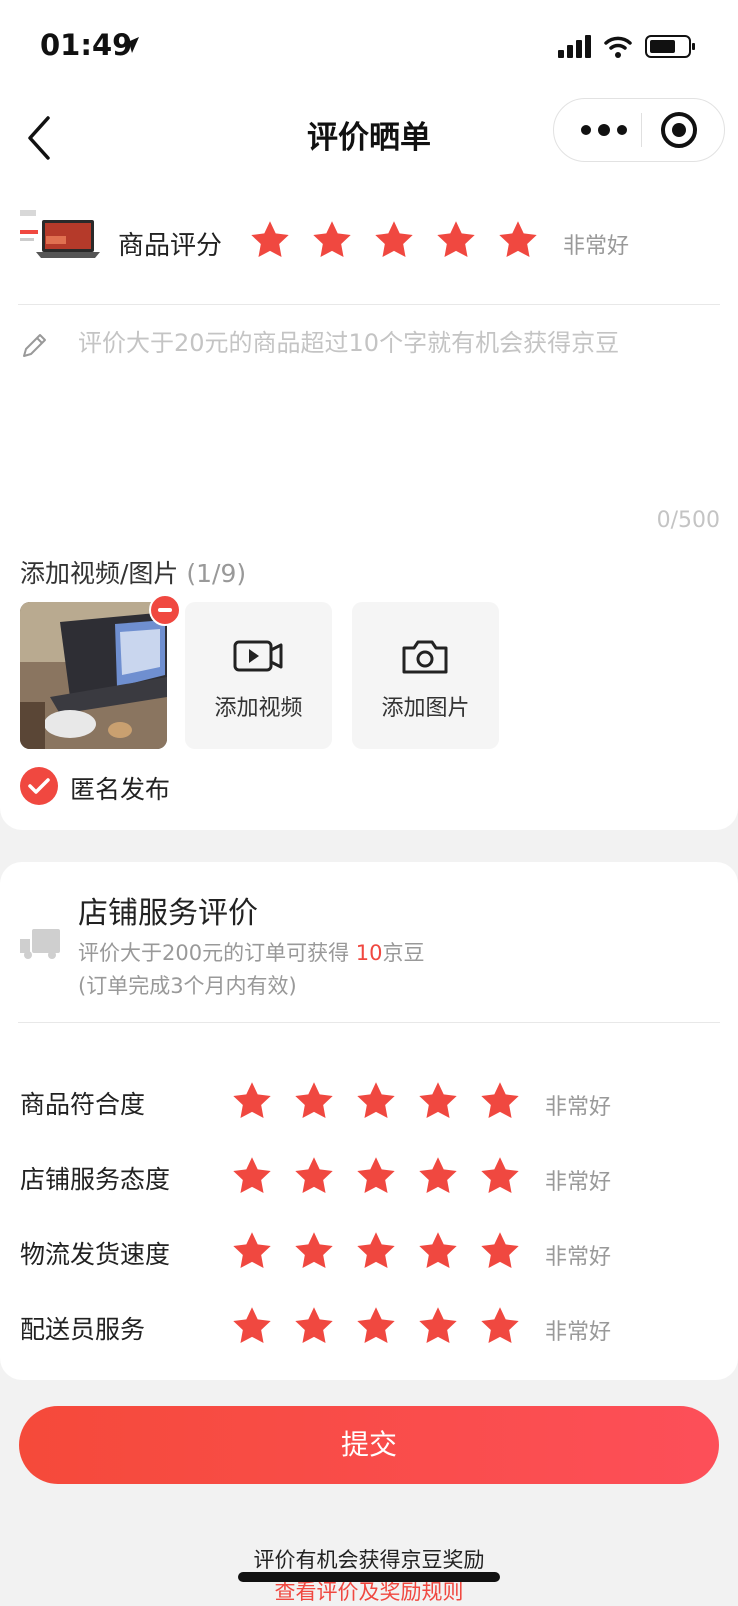  I want to click on rating-row-label: 商品符合度, so click(83, 1104).